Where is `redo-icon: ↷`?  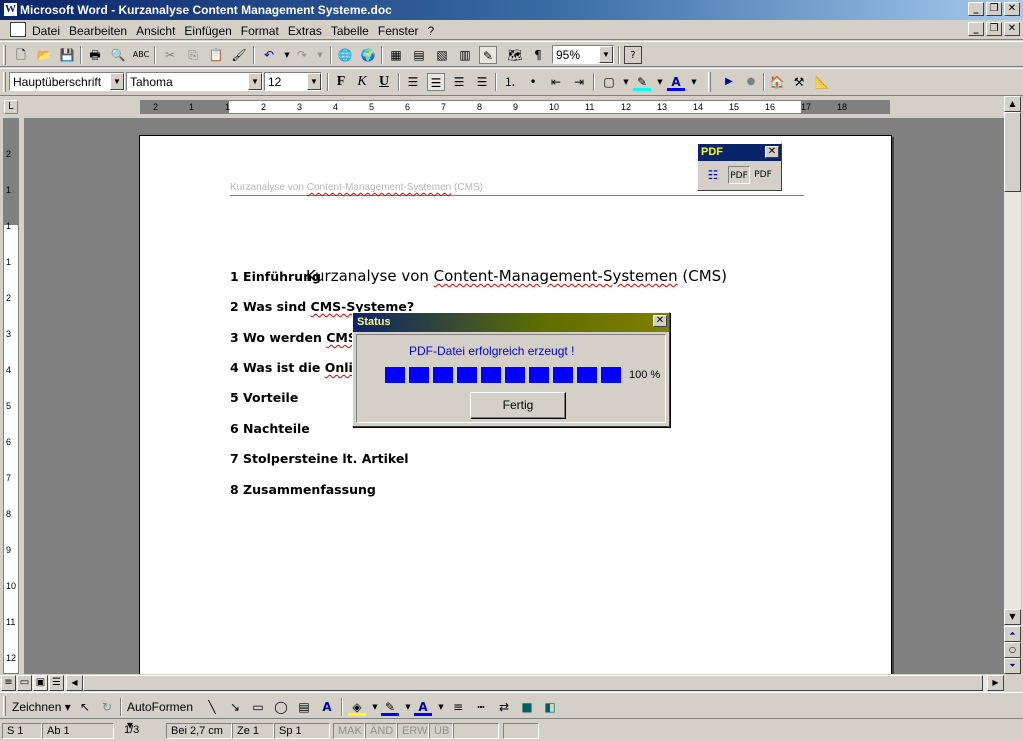 redo-icon: ↷ is located at coordinates (302, 55).